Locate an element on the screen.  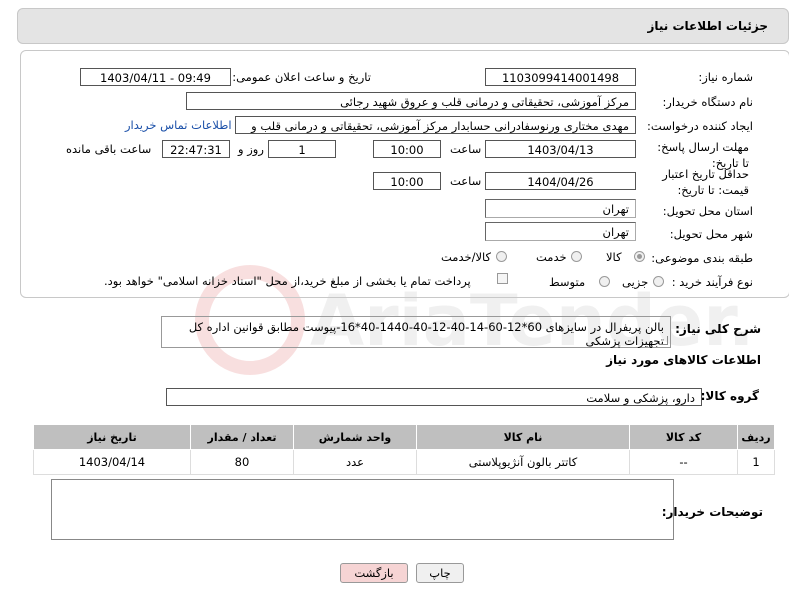
province-field: تهران is located at coordinates (560, 208).